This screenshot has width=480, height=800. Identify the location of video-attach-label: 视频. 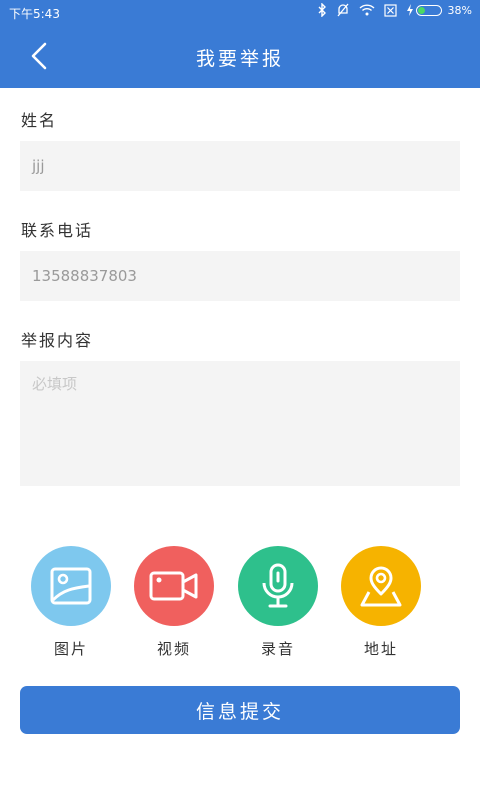
(173, 649).